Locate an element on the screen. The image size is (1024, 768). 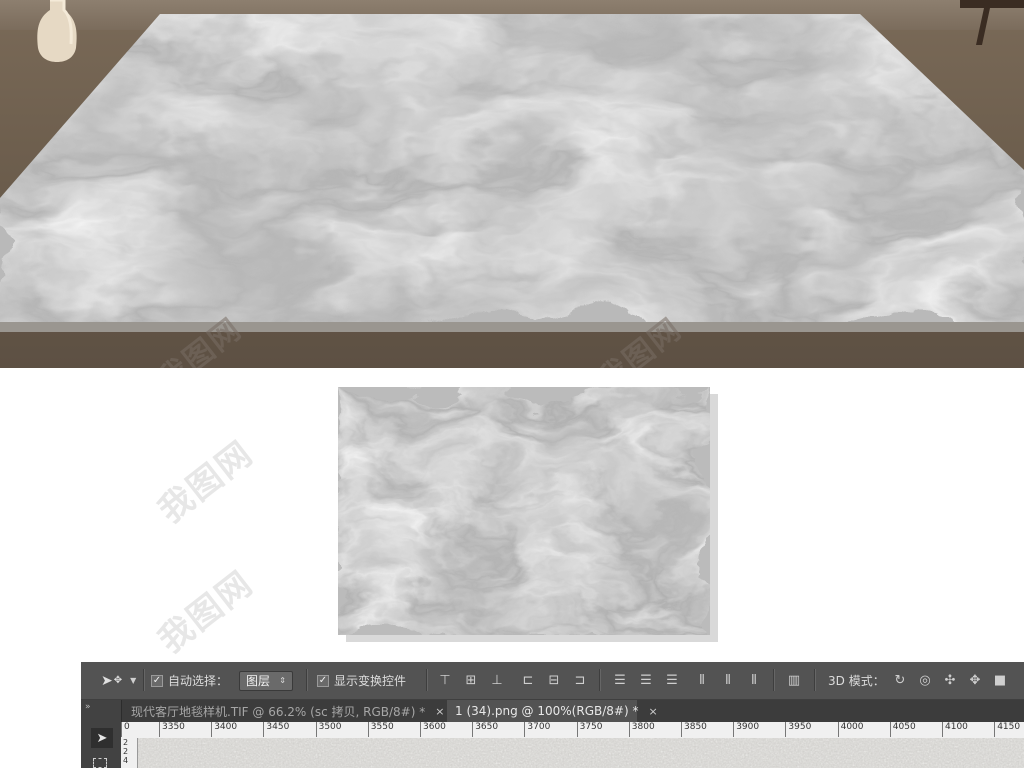
3d-camera-icon: ■ is located at coordinates (1000, 680).